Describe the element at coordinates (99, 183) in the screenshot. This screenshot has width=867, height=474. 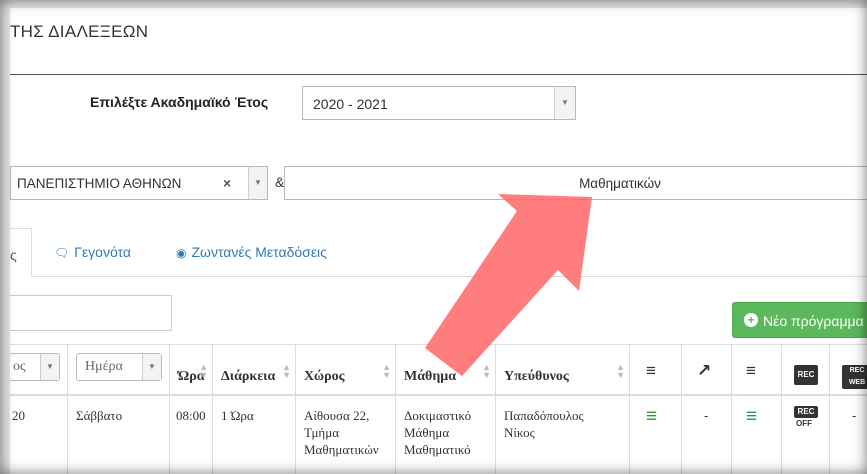
I see `institution-select-value: ΠΑΝΕΠΙΣΤΗΜΙΟ ΑΘΗΝΩΝ` at that location.